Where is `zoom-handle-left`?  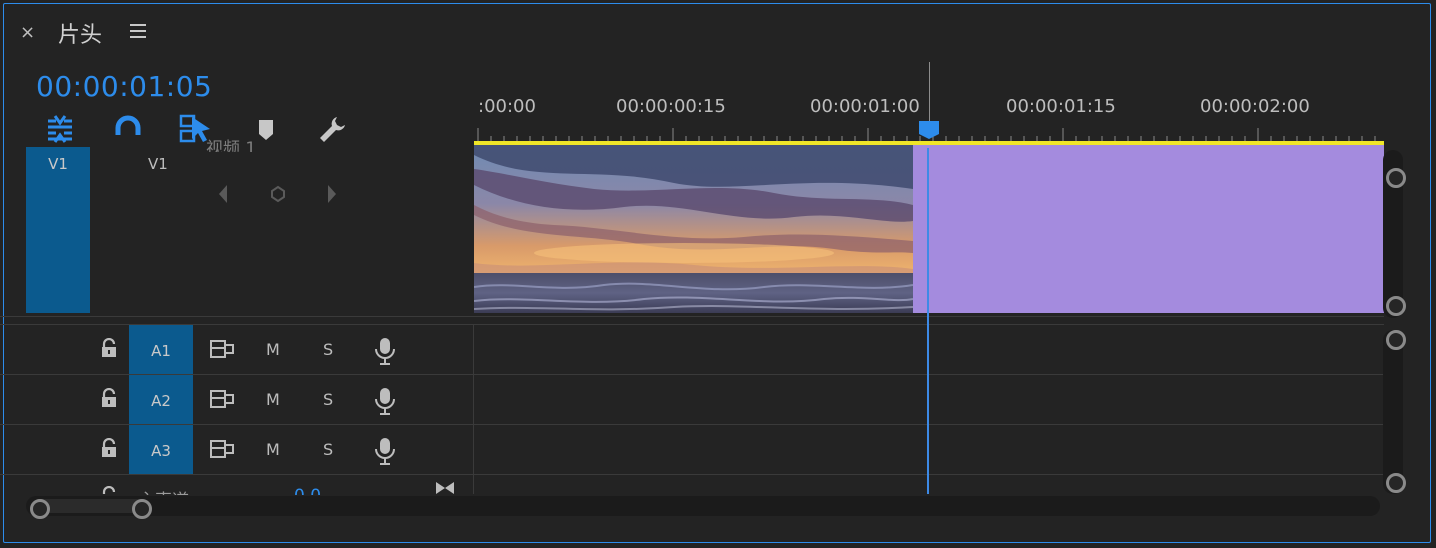 zoom-handle-left is located at coordinates (40, 509).